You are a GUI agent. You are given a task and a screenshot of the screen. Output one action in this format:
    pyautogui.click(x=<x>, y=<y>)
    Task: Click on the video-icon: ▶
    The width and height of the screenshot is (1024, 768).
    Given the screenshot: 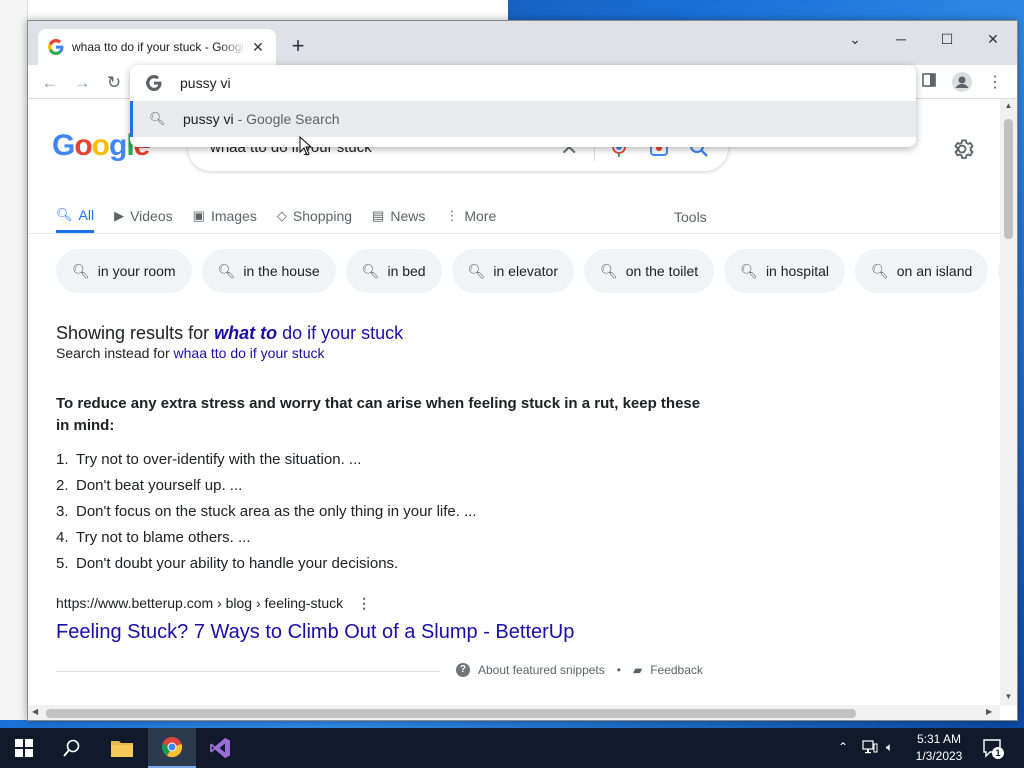 What is the action you would take?
    pyautogui.click(x=119, y=215)
    